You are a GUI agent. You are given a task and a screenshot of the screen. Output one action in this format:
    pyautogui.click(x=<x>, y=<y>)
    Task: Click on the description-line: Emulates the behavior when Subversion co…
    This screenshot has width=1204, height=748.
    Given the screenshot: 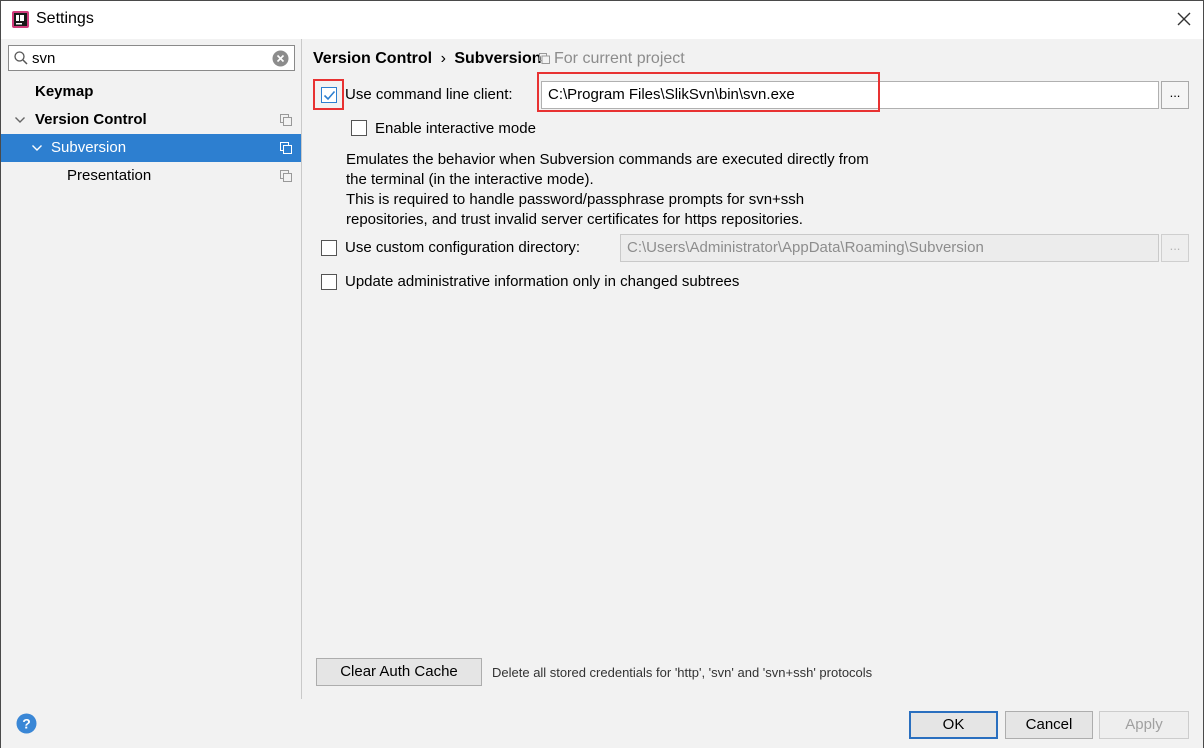 What is the action you would take?
    pyautogui.click(x=607, y=159)
    